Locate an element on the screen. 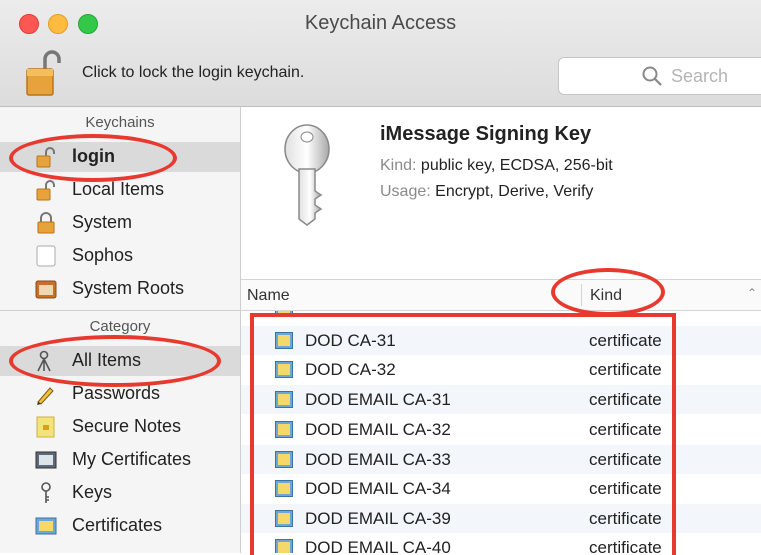 Image resolution: width=761 pixels, height=555 pixels. column-separator is located at coordinates (581, 295).